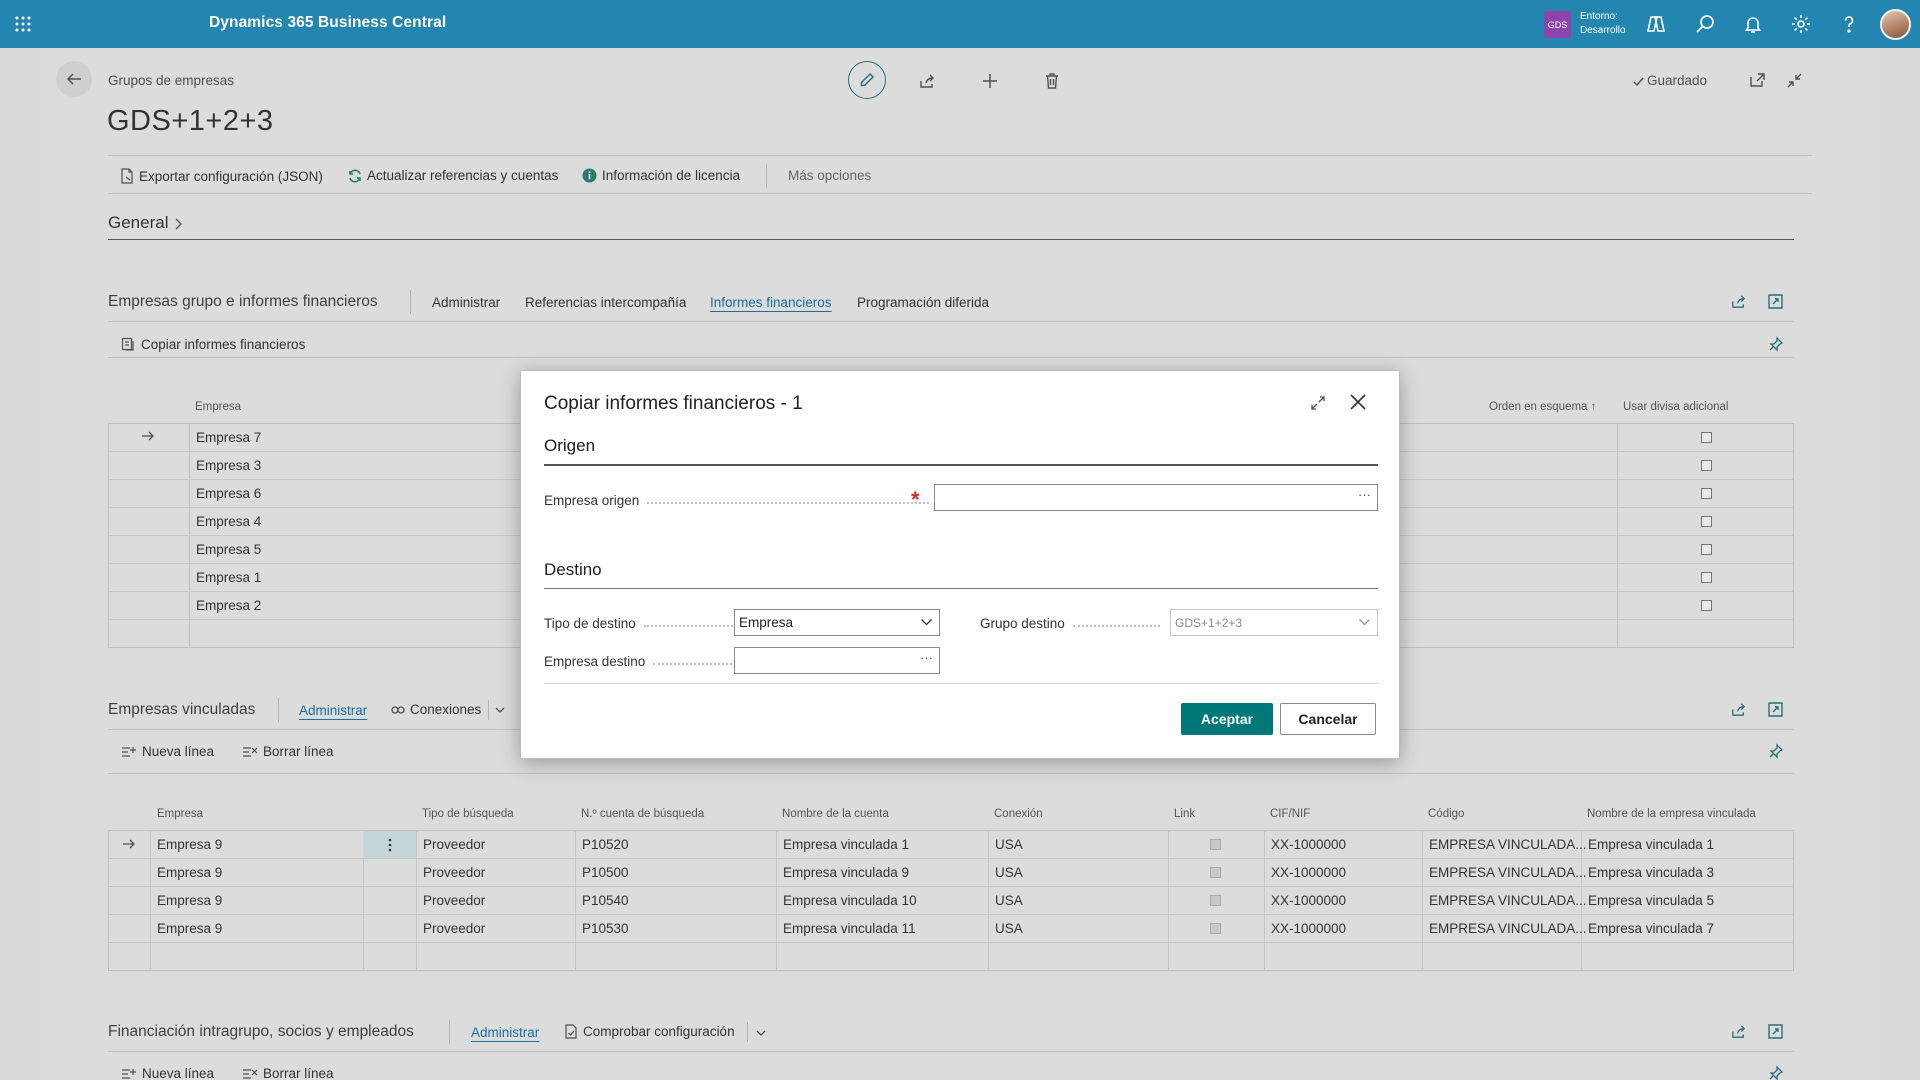  I want to click on app-launcher-icon, so click(23, 24).